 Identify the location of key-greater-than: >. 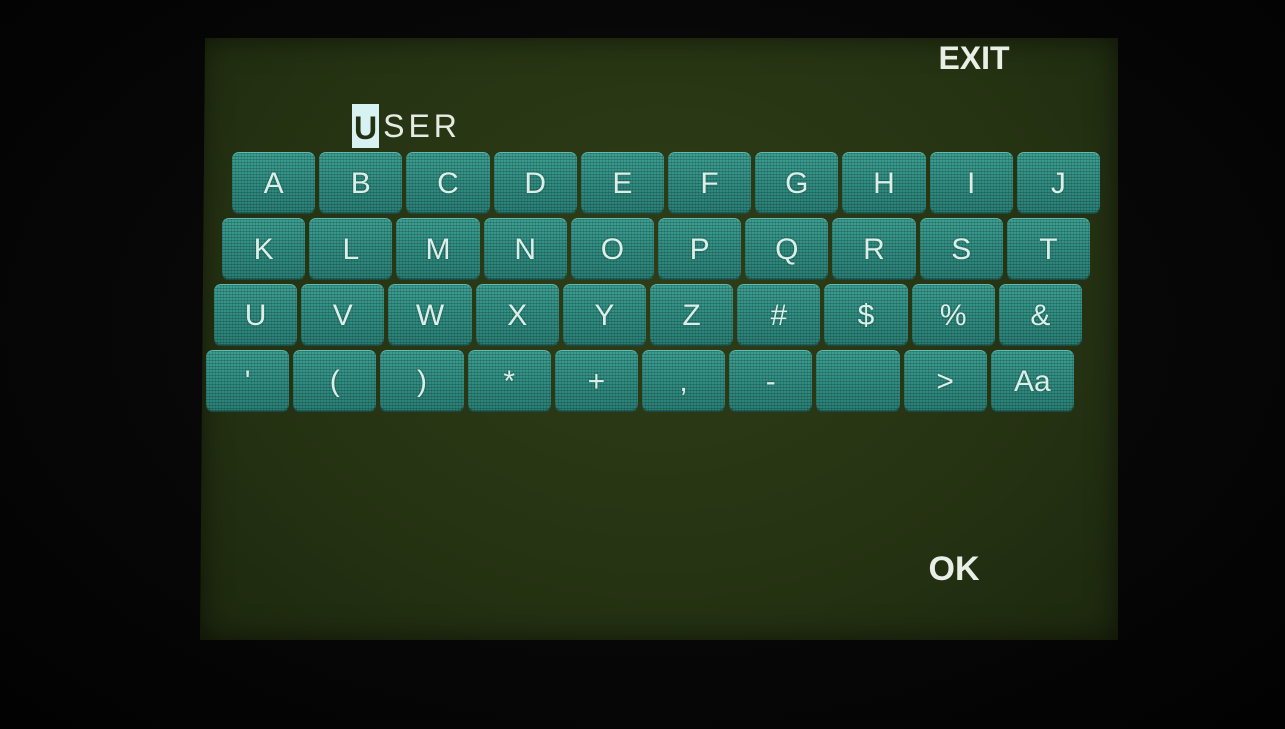
(945, 381).